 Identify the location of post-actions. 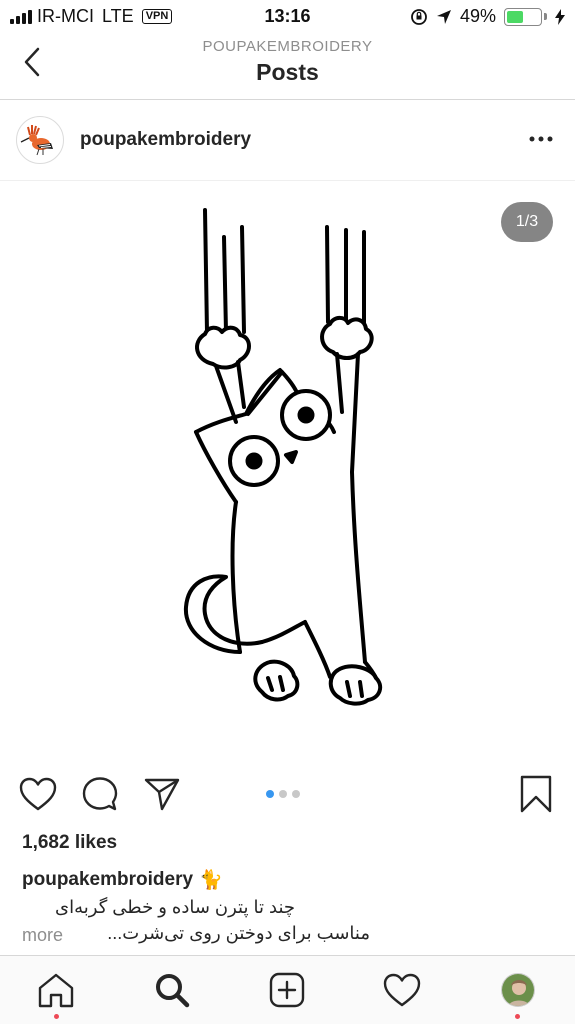
(287, 794).